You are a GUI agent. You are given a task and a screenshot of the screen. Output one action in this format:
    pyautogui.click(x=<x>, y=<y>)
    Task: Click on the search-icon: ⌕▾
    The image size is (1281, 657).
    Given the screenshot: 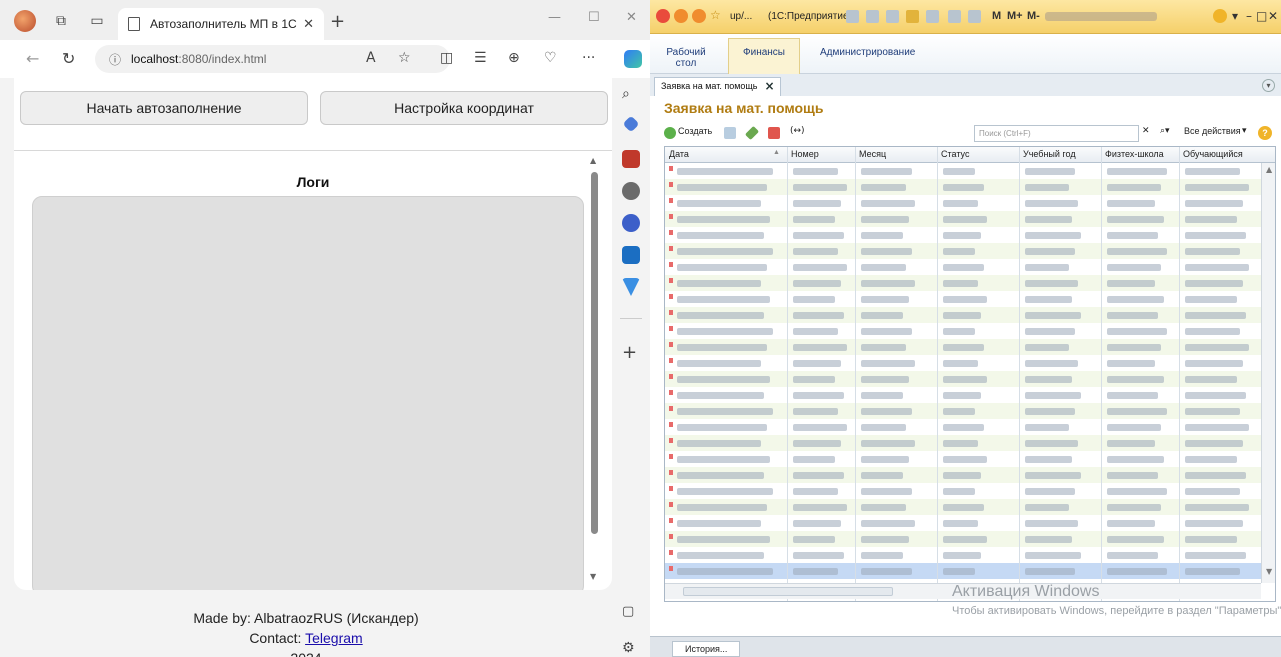 What is the action you would take?
    pyautogui.click(x=1165, y=131)
    